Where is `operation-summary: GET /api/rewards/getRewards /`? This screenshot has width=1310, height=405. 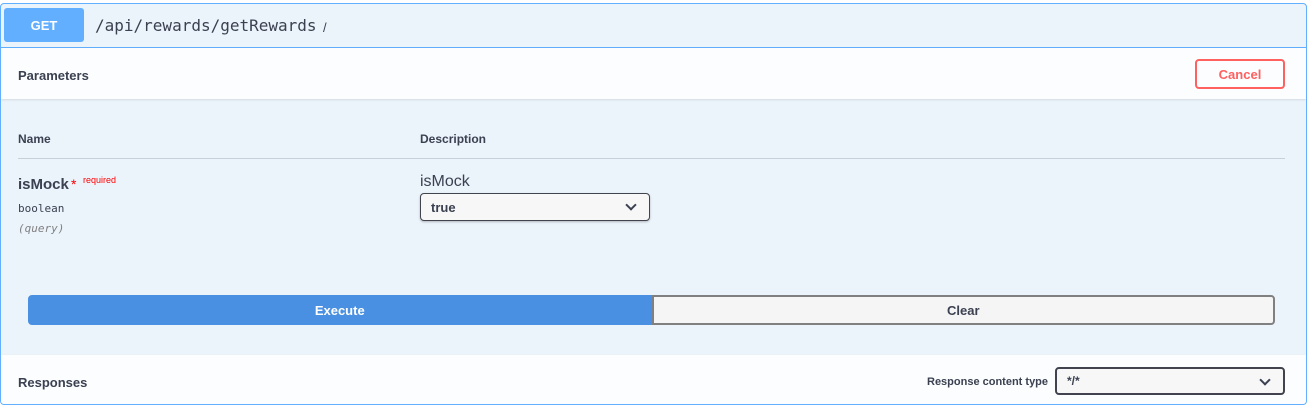 operation-summary: GET /api/rewards/getRewards / is located at coordinates (653, 26).